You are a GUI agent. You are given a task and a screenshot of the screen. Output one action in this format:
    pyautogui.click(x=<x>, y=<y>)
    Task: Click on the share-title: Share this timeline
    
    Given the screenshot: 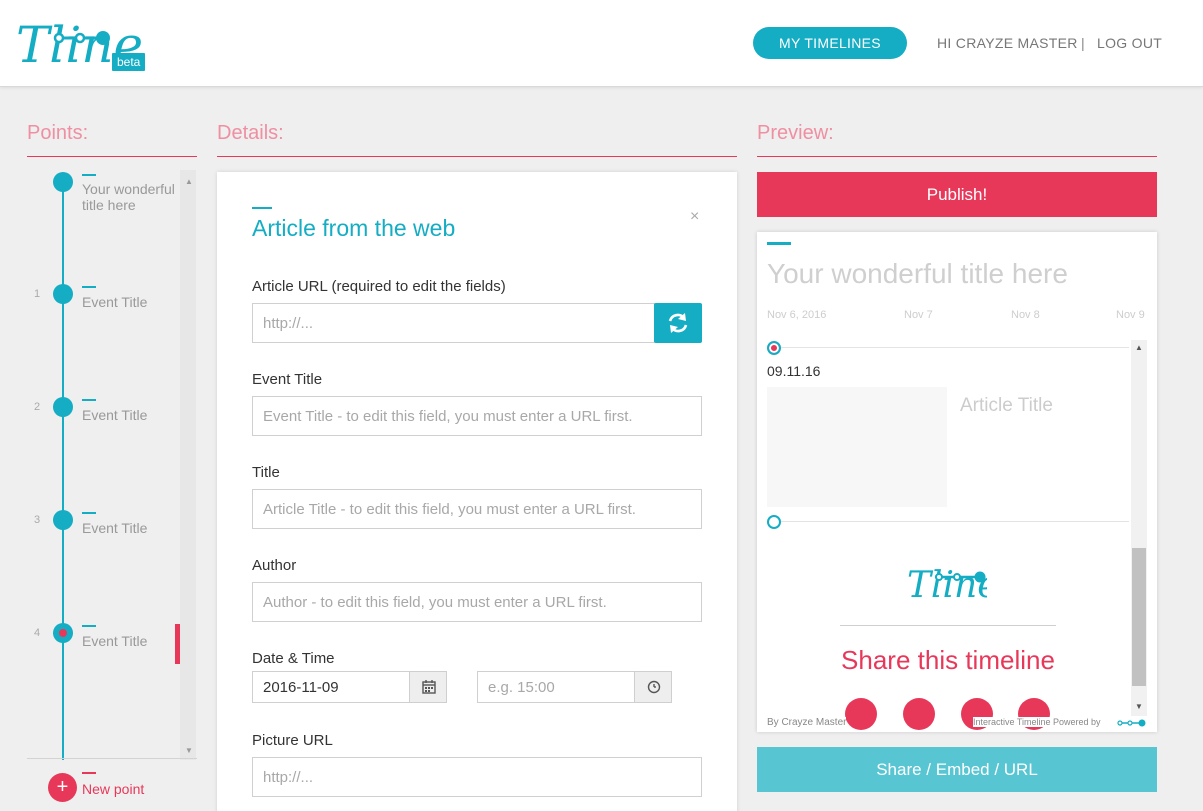 What is the action you would take?
    pyautogui.click(x=948, y=660)
    